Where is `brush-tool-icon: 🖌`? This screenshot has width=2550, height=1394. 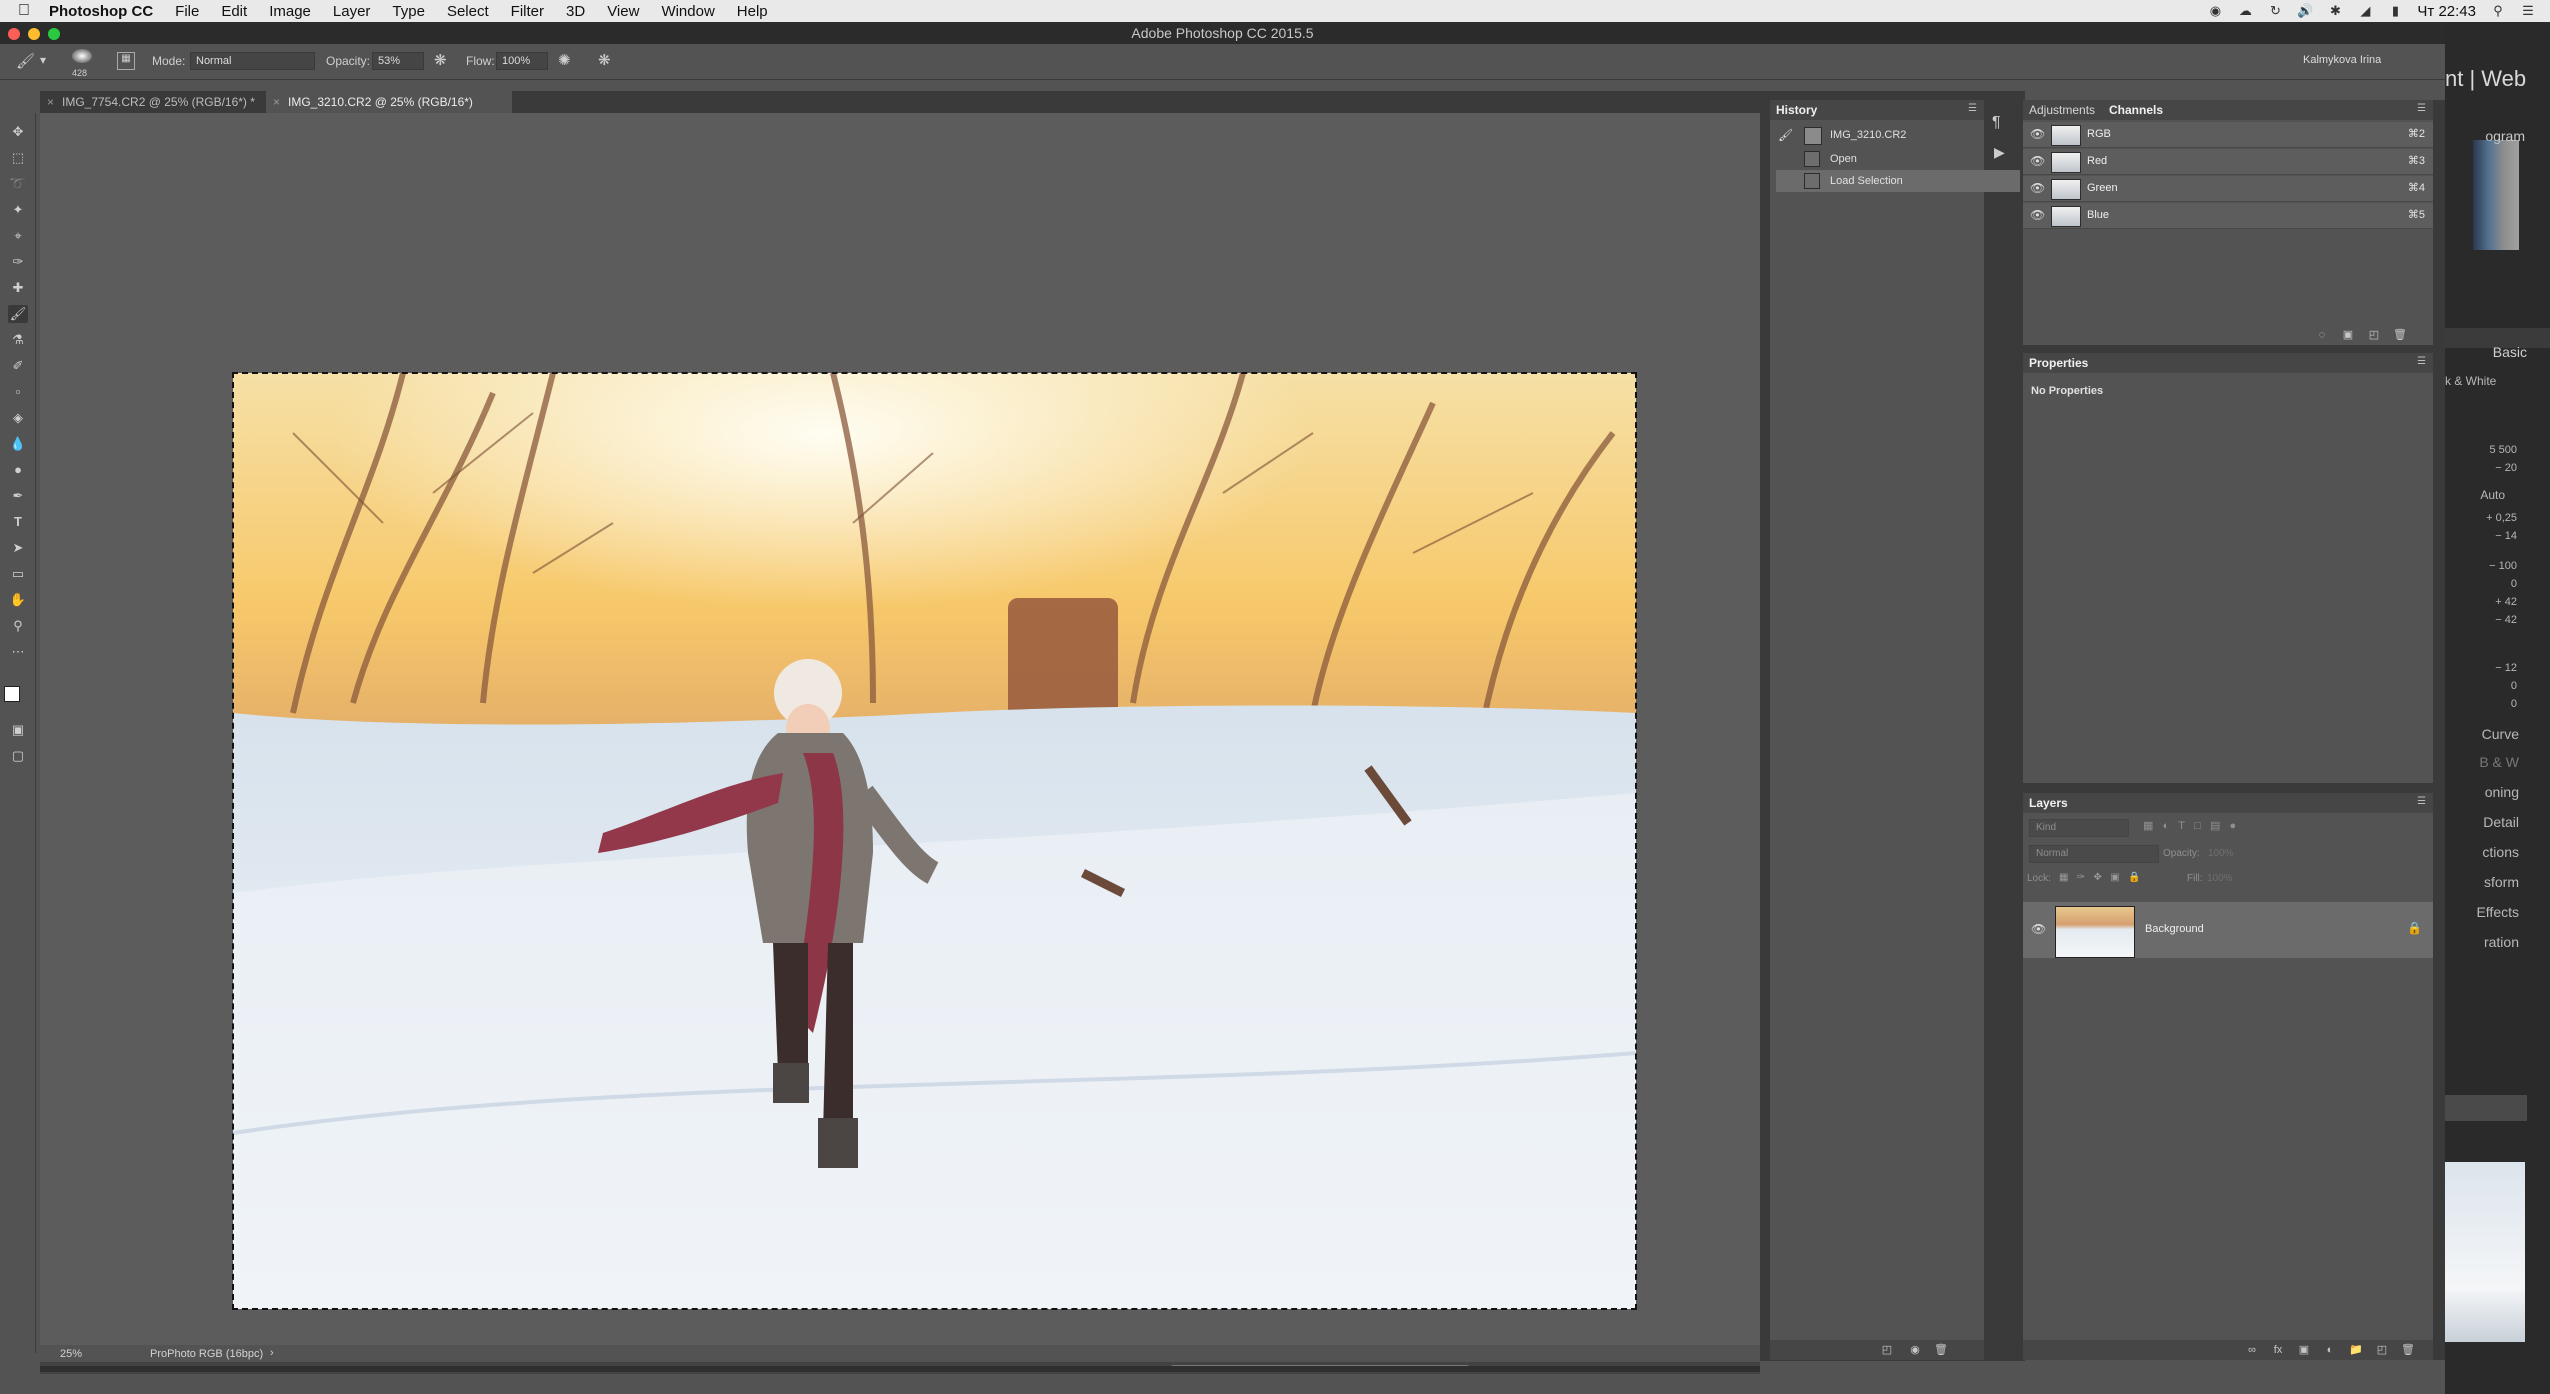
brush-tool-icon: 🖌 is located at coordinates (25, 61).